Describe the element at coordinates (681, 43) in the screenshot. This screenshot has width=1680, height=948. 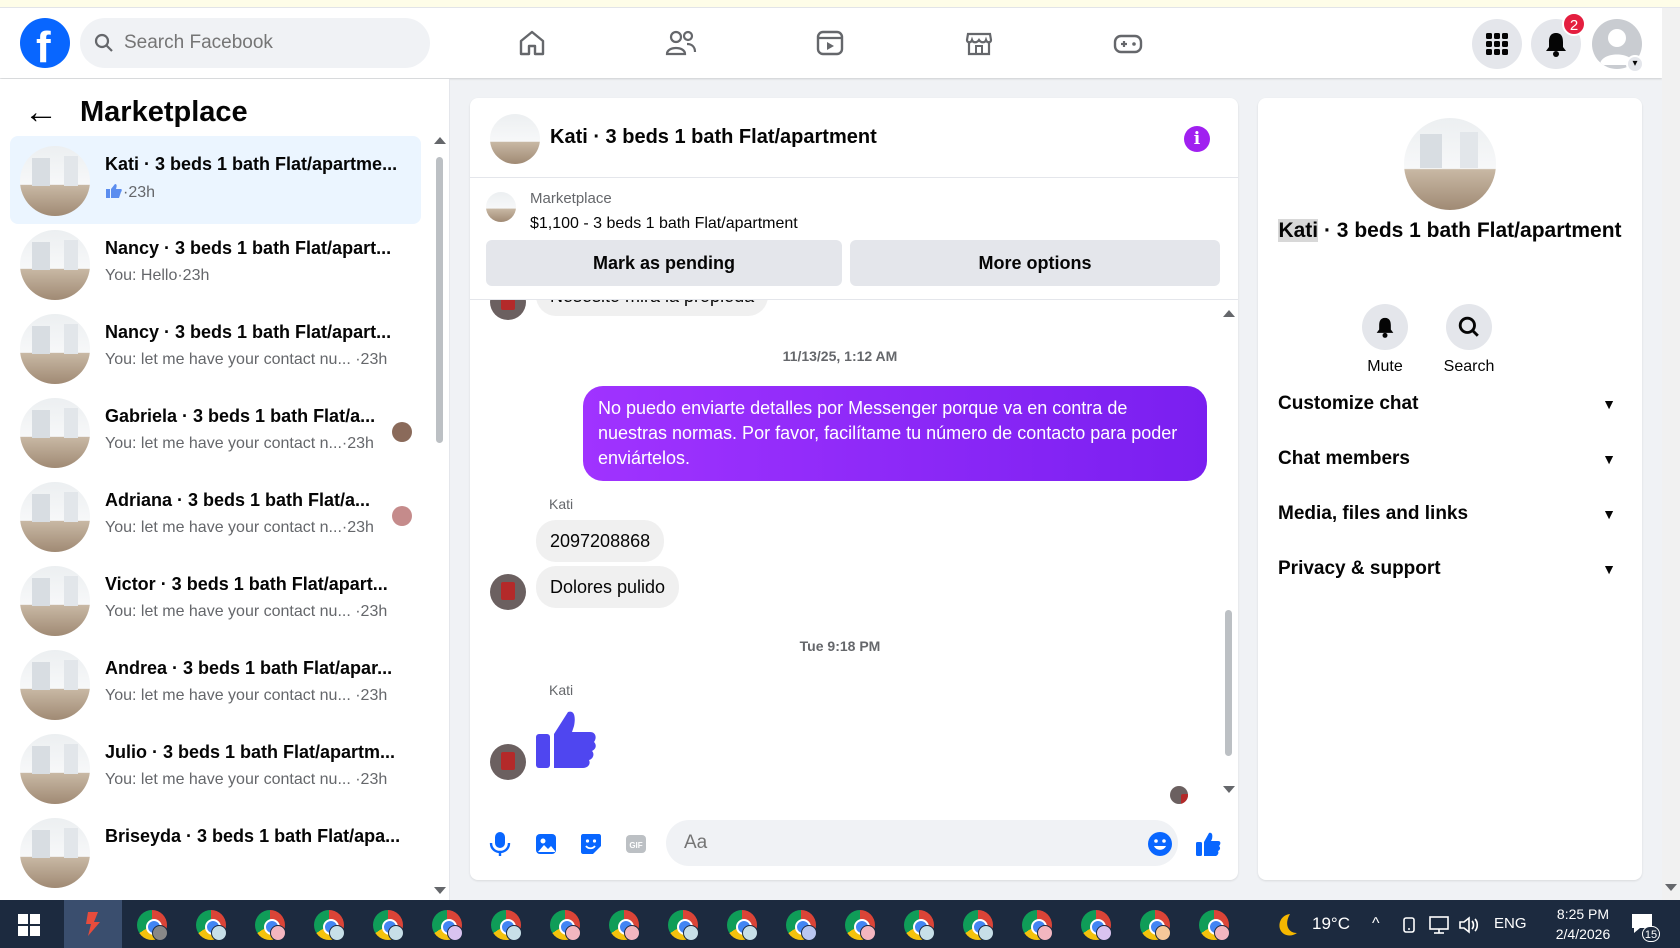
I see `friends-nav-button` at that location.